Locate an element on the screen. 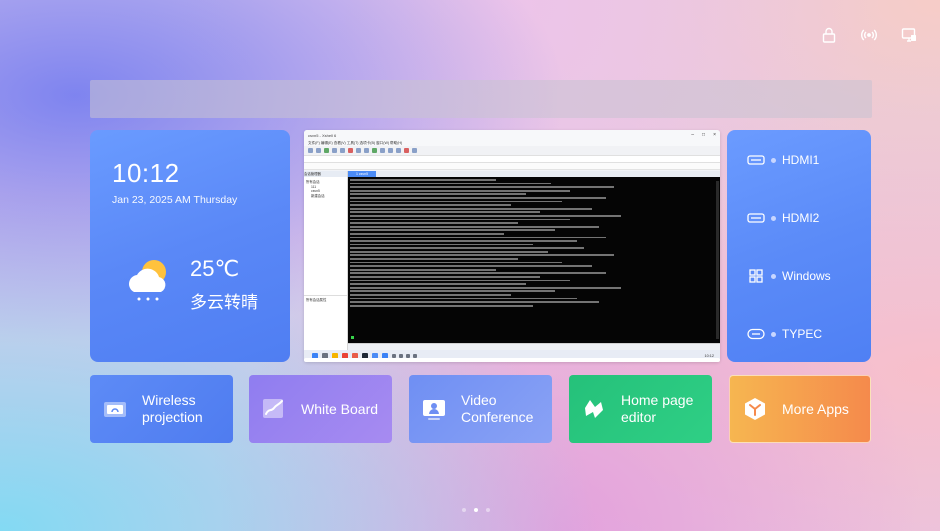  preview-session-panel: 会话管理器 所有会话 111 csvn5 新建会话 所有会话属性 is located at coordinates (326, 260).